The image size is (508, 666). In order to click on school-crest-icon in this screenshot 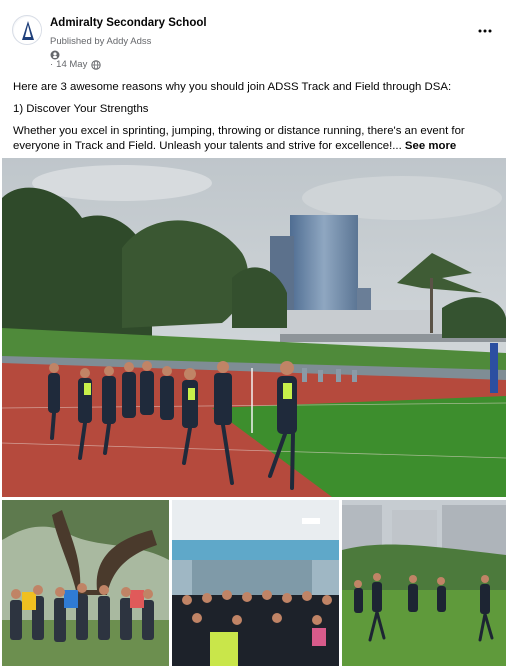, I will do `click(27, 30)`.